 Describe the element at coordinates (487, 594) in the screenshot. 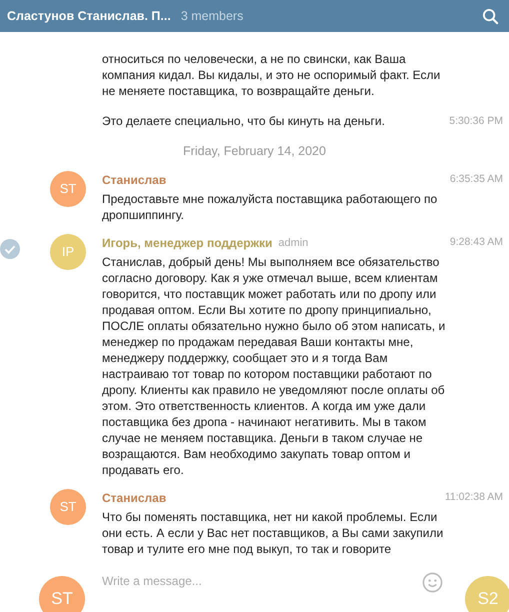

I see `avatar: S2` at that location.